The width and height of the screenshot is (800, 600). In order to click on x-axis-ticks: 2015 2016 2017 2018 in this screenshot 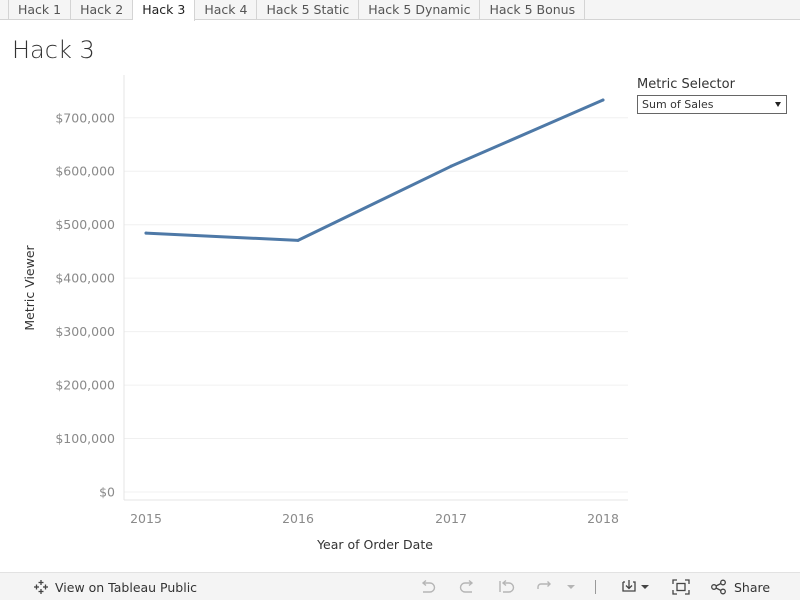, I will do `click(374, 518)`.